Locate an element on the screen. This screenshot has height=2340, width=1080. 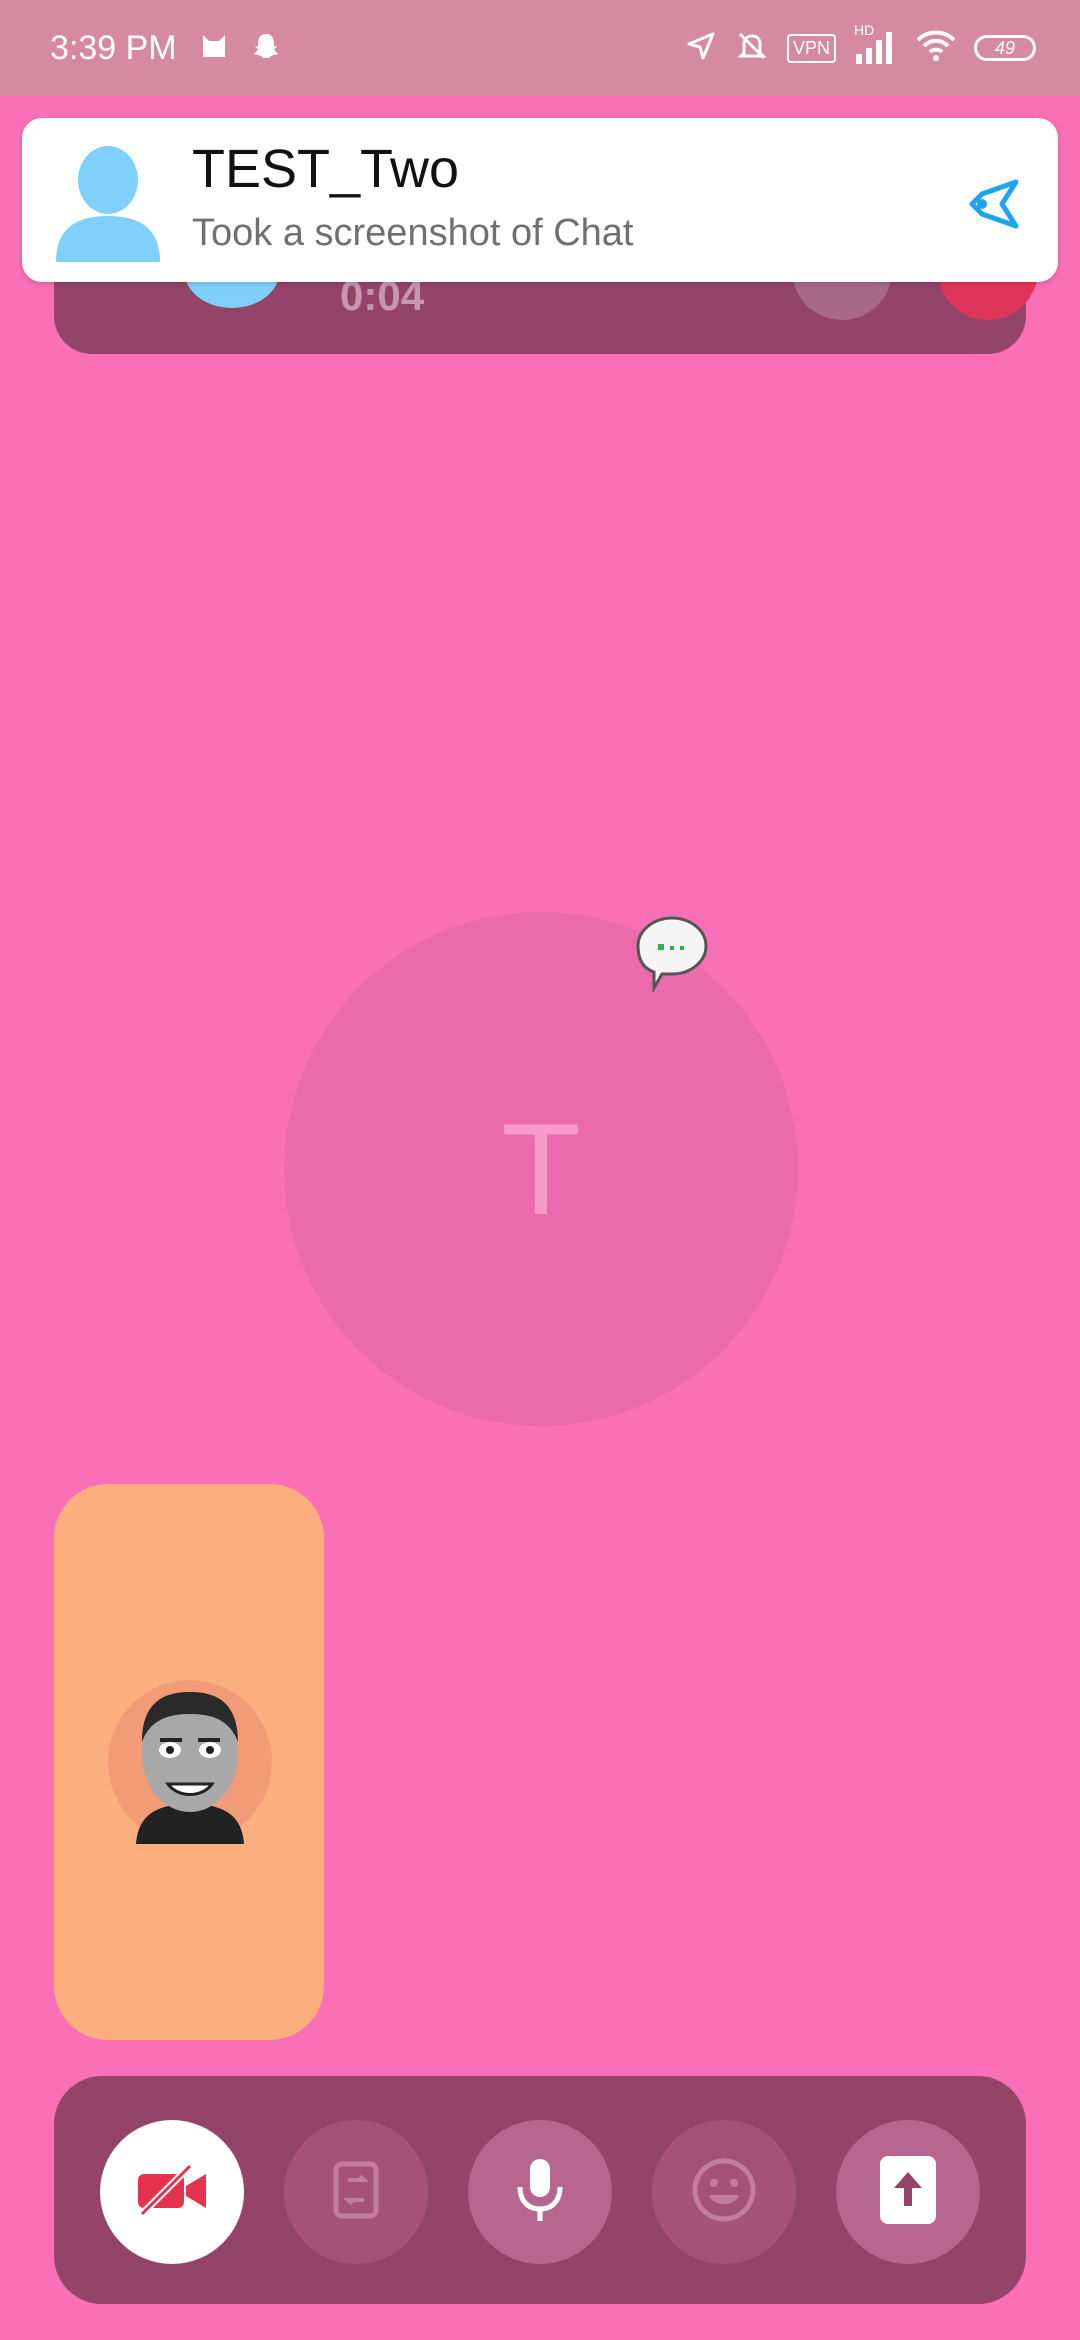
video-off-icon is located at coordinates (172, 2192).